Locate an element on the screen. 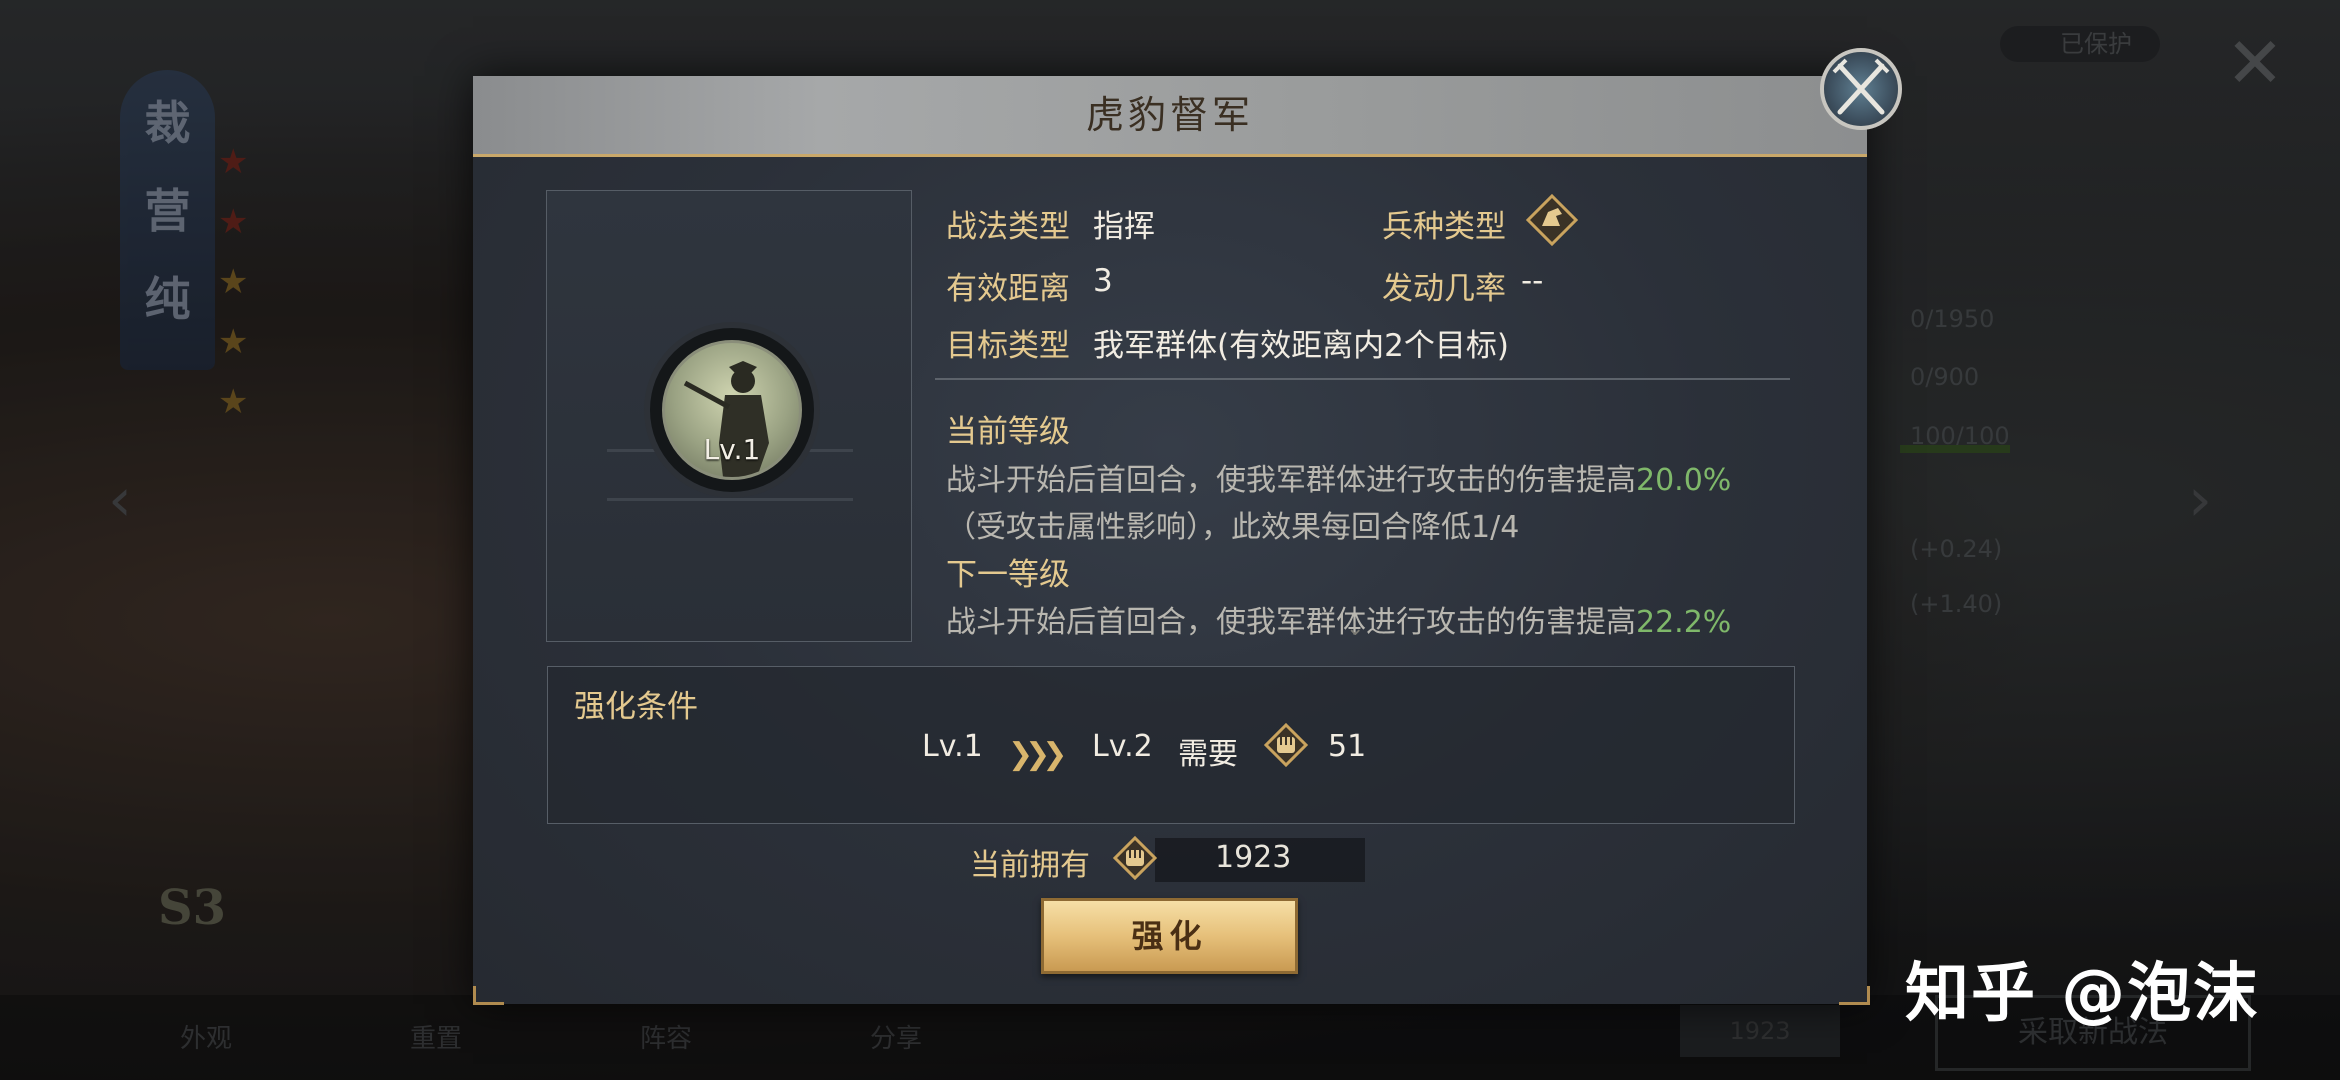  current-level-desc: 战斗开始后首回合，使我军群体进行攻击的伤害提高20.0% is located at coordinates (1338, 477).